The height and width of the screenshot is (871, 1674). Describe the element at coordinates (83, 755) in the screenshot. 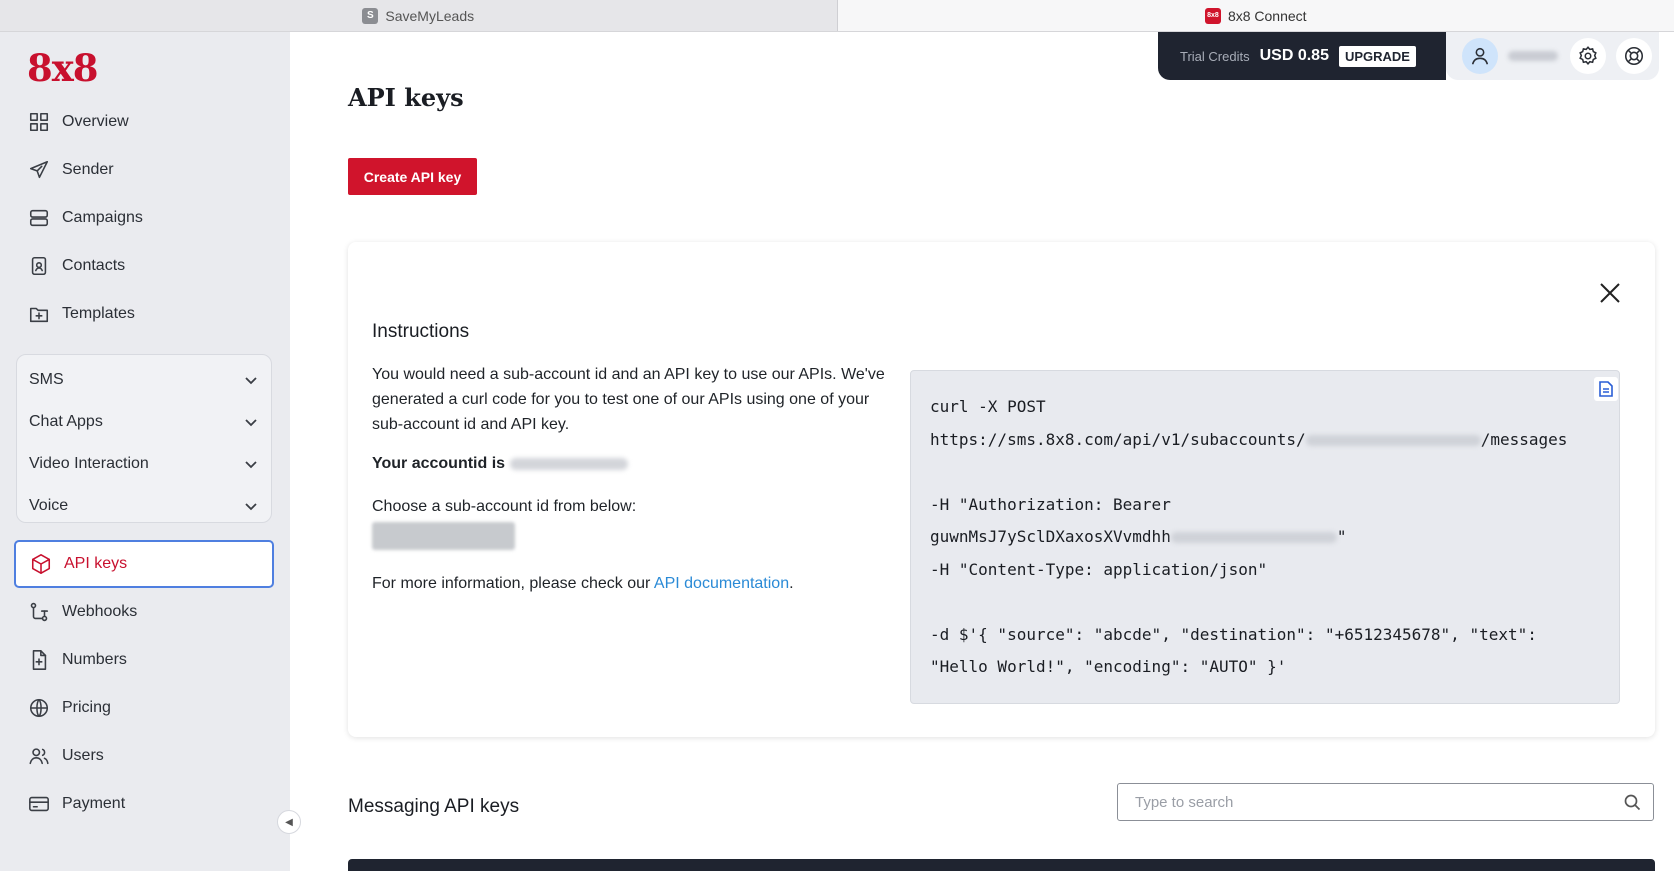

I see `sidebar-item-label: Users` at that location.